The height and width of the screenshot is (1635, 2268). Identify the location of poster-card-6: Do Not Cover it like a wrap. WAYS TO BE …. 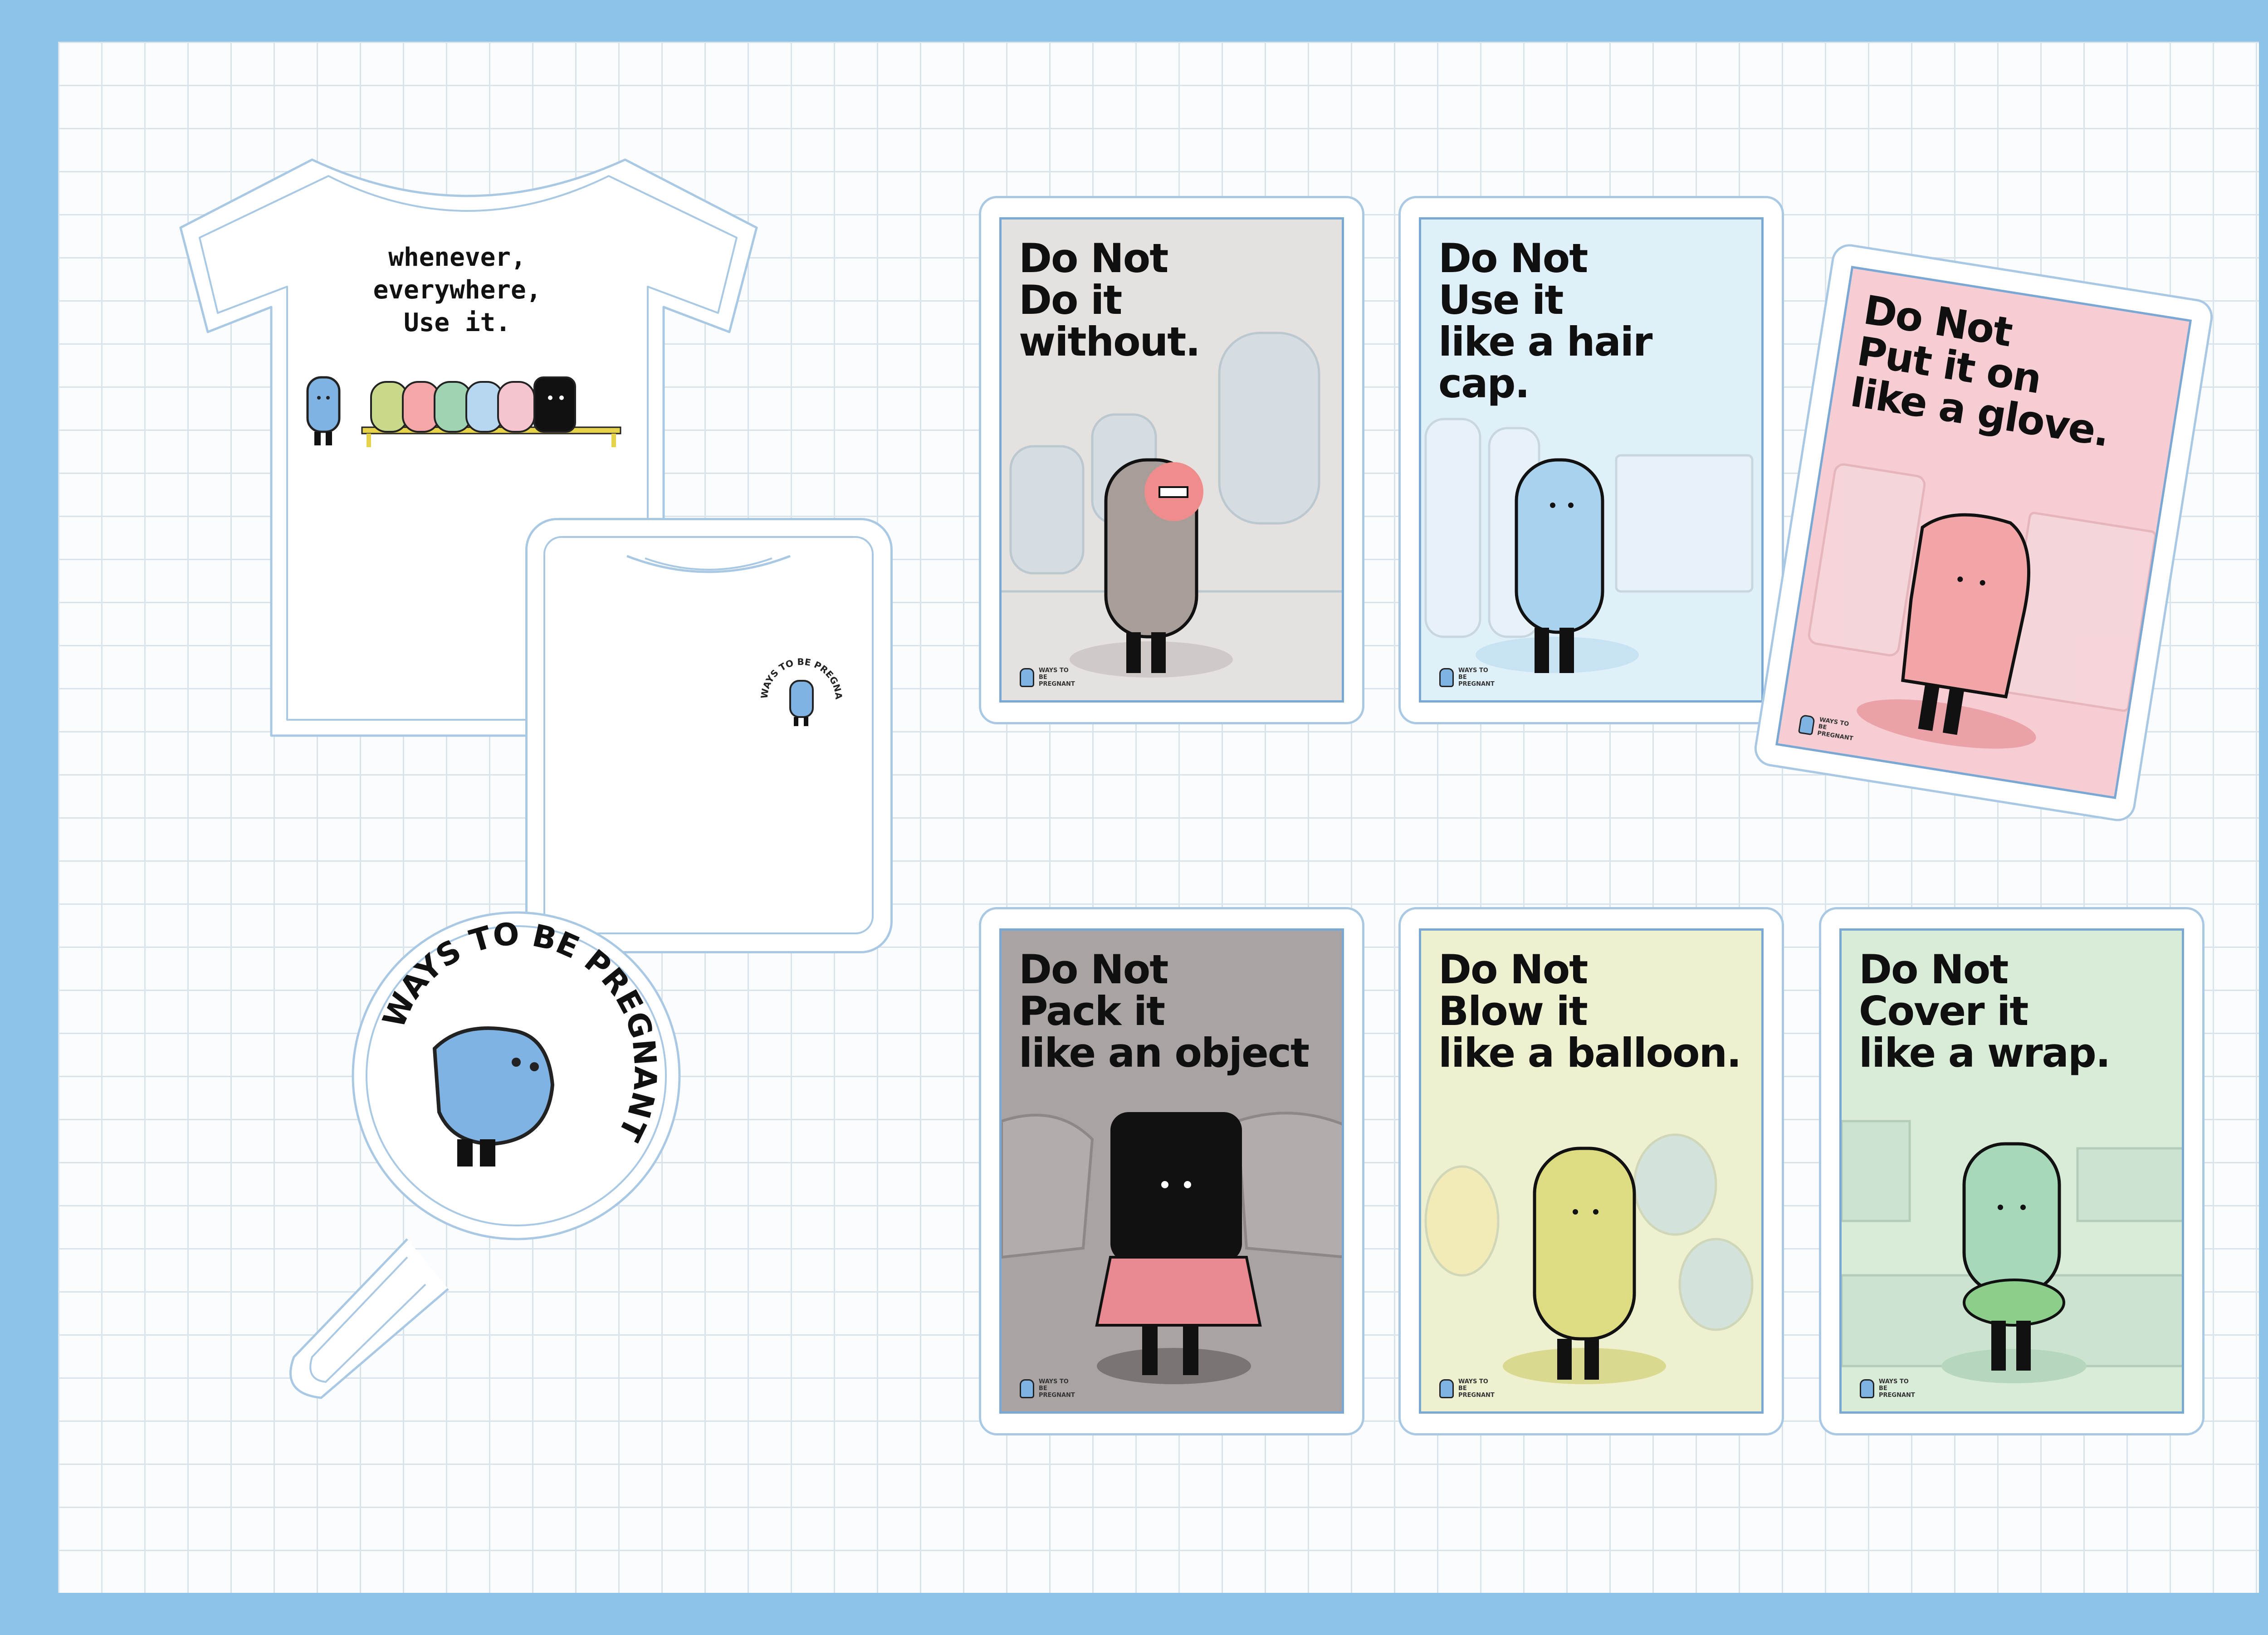
(2012, 1171).